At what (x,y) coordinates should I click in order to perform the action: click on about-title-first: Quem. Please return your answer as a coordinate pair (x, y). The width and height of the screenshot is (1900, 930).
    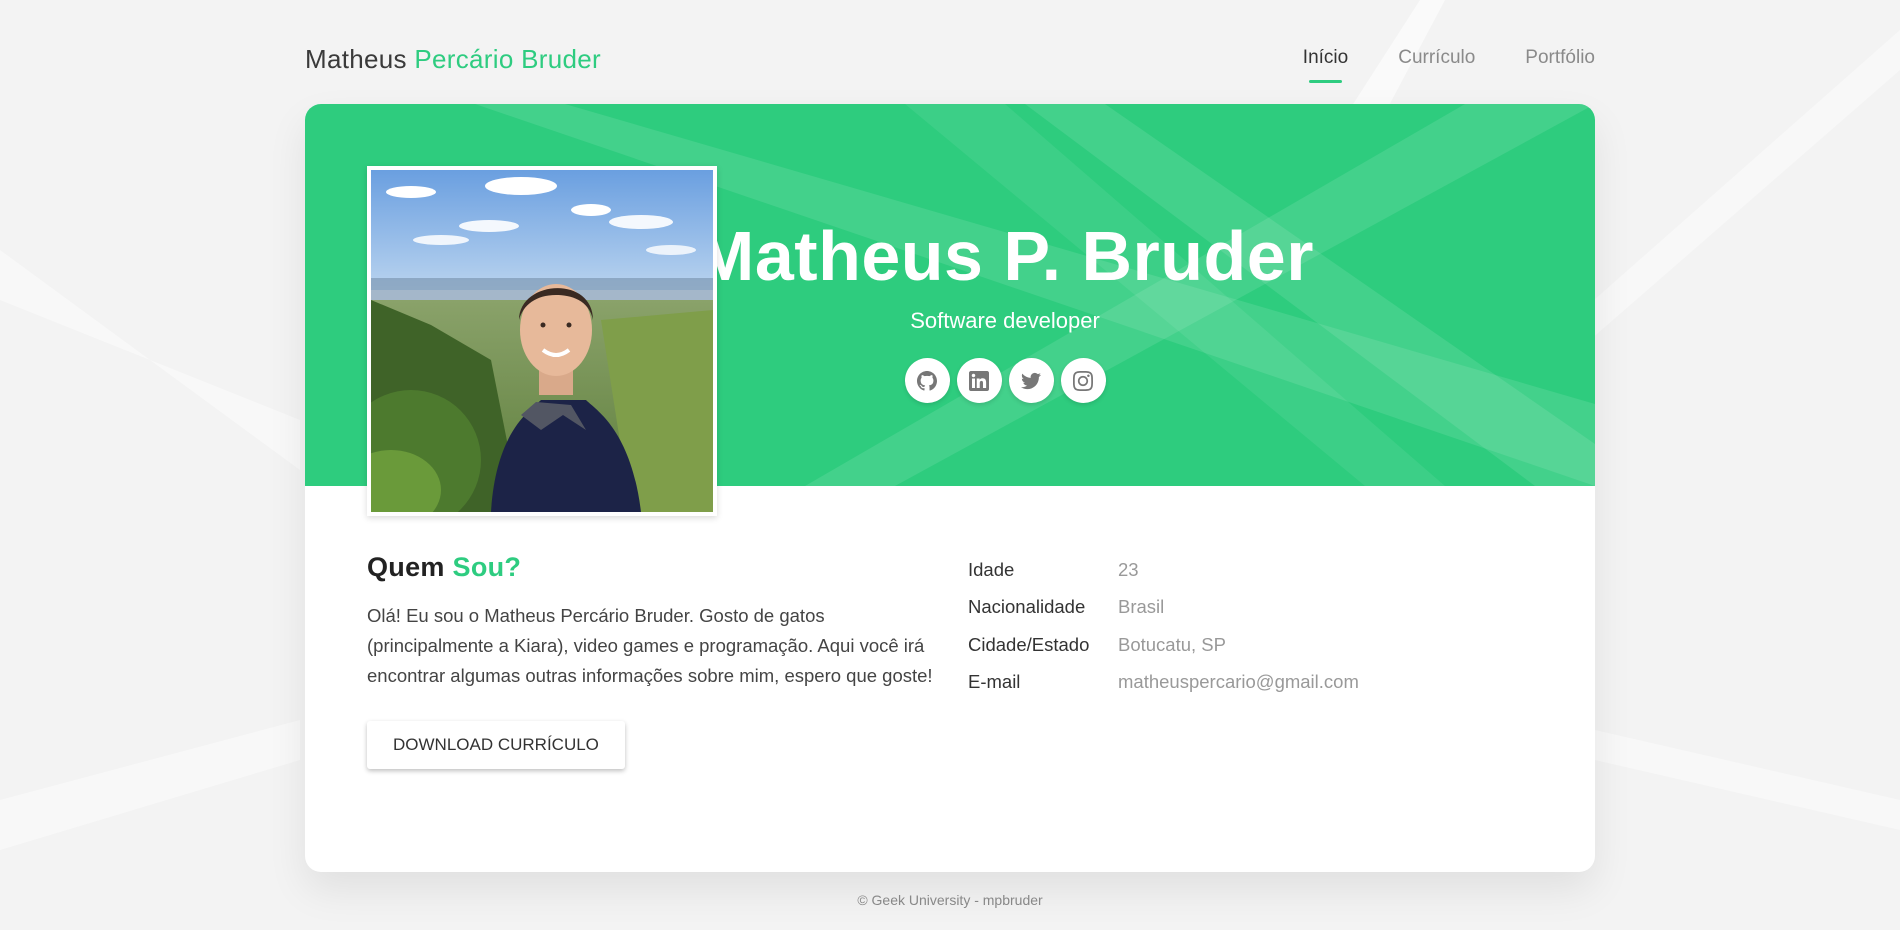
    Looking at the image, I should click on (406, 567).